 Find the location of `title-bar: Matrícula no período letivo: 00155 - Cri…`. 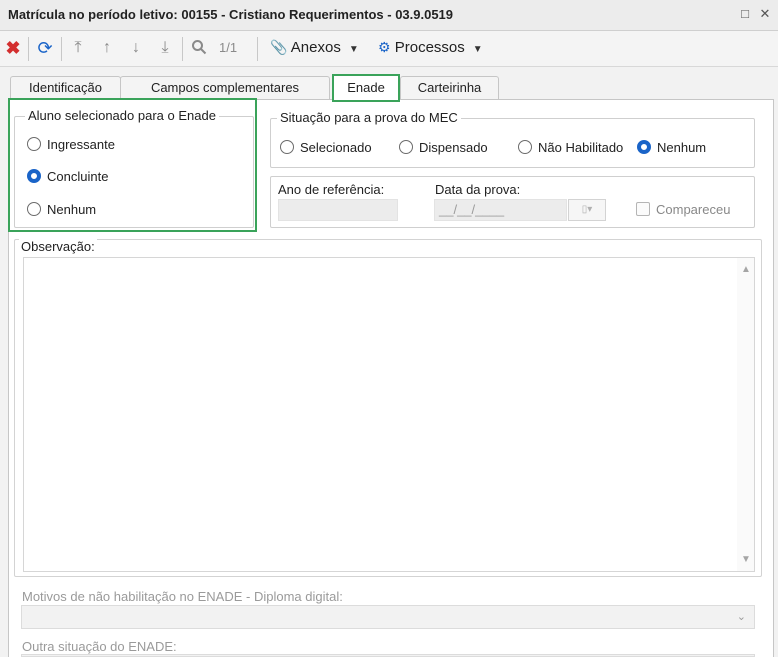

title-bar: Matrícula no período letivo: 00155 - Cri… is located at coordinates (389, 15).